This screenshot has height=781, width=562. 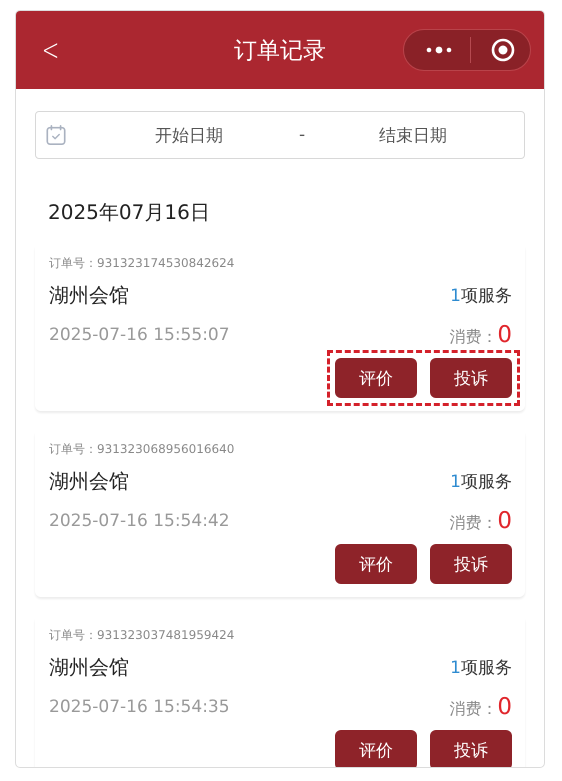 I want to click on order-number: 订单号：931323068956016640, so click(x=142, y=449).